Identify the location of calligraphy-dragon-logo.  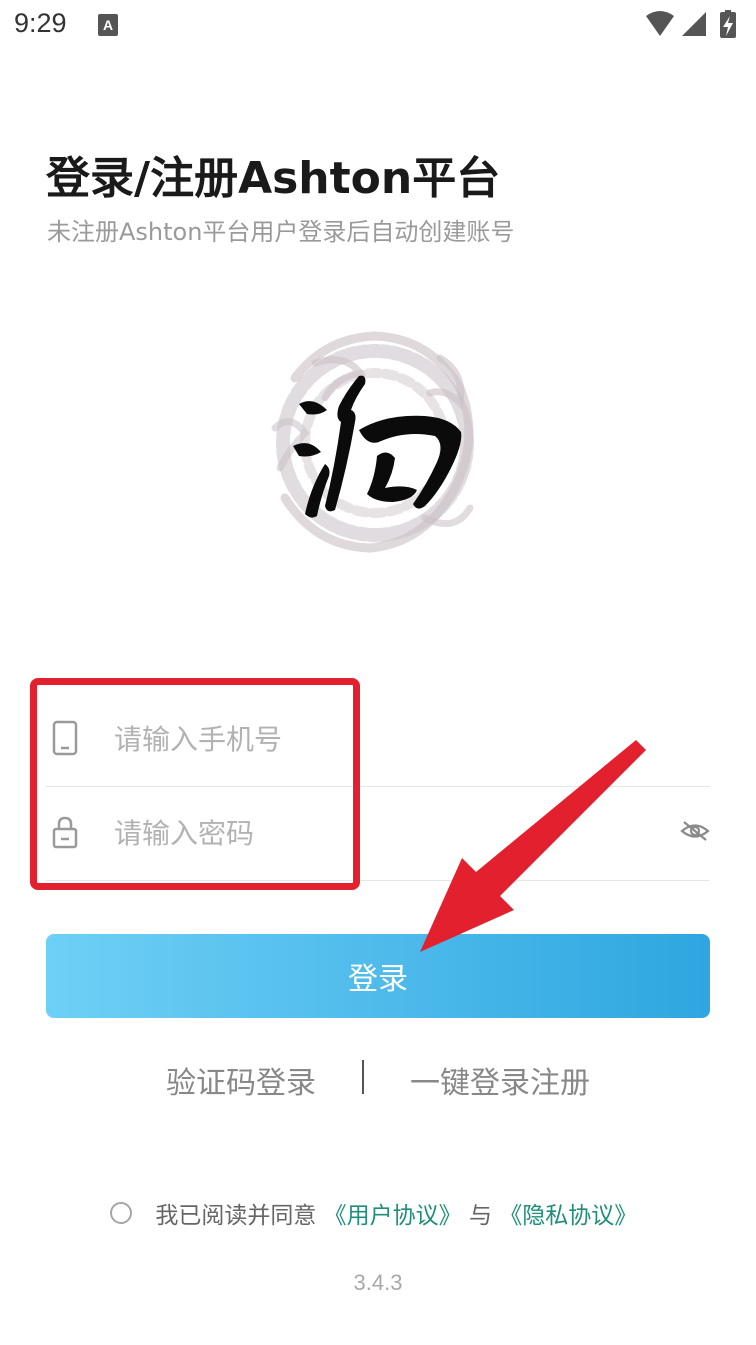
(372, 442).